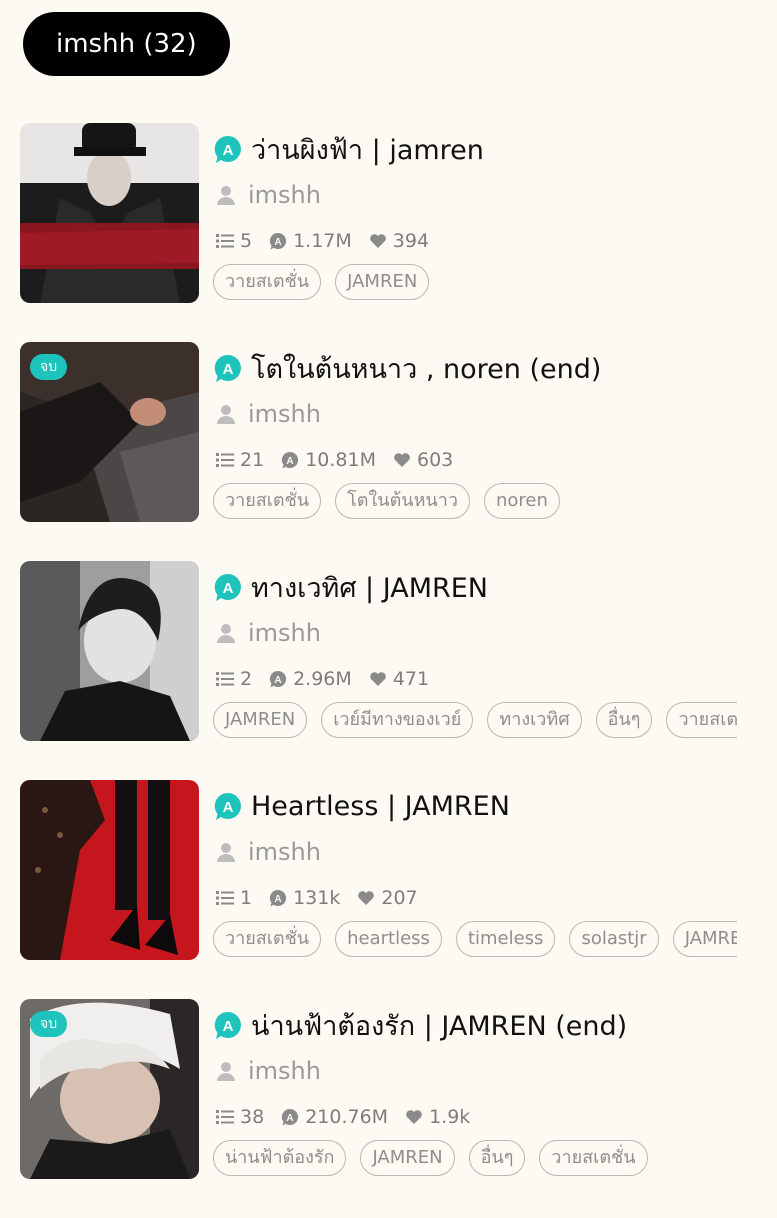  What do you see at coordinates (534, 720) in the screenshot?
I see `tag: ทางเวทิศ` at bounding box center [534, 720].